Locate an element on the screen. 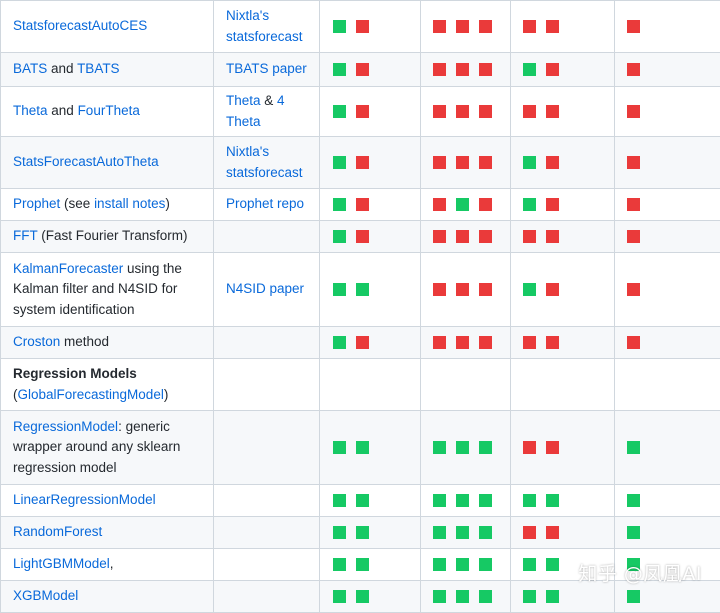 Image resolution: width=720 pixels, height=613 pixels. link: TBATS is located at coordinates (98, 68).